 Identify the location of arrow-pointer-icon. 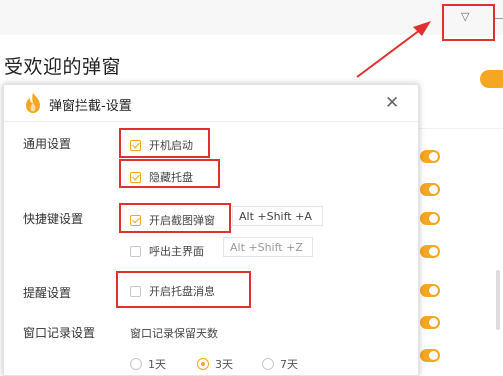
(393, 49).